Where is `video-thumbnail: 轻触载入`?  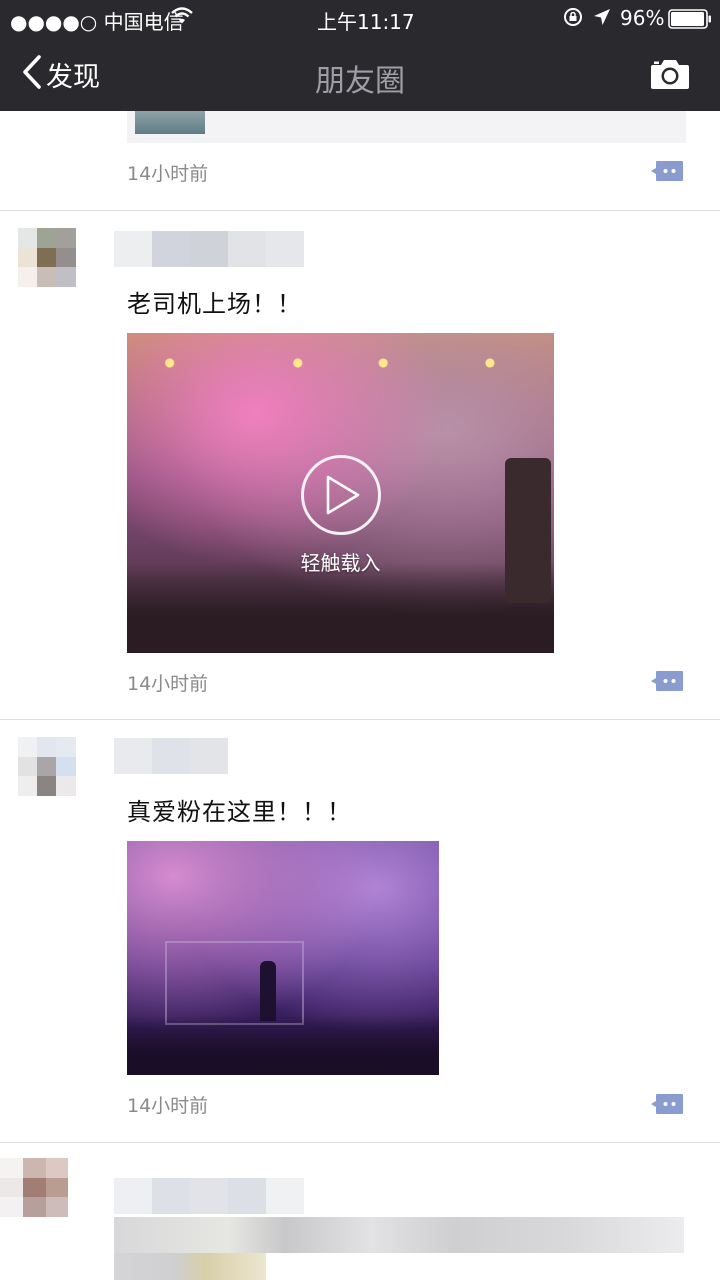 video-thumbnail: 轻触载入 is located at coordinates (340, 493).